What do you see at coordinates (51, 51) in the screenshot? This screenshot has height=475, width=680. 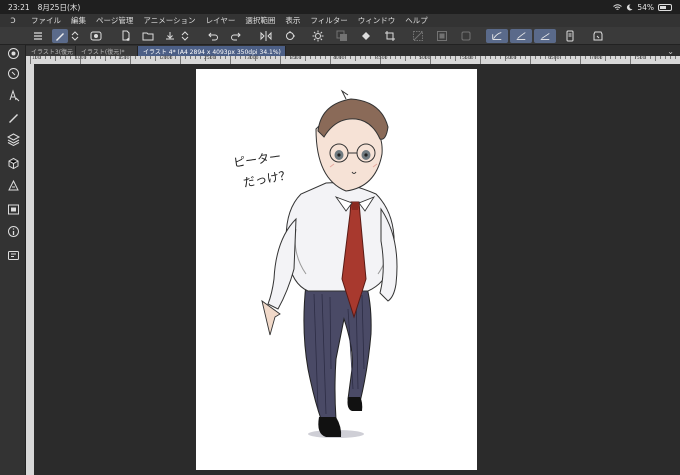 I see `tab-illust3: イラスト3(復元` at bounding box center [51, 51].